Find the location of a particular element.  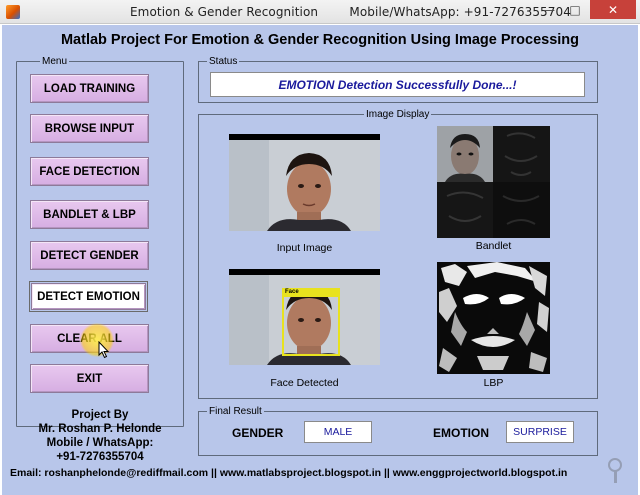

close-button: ✕ is located at coordinates (613, 9).